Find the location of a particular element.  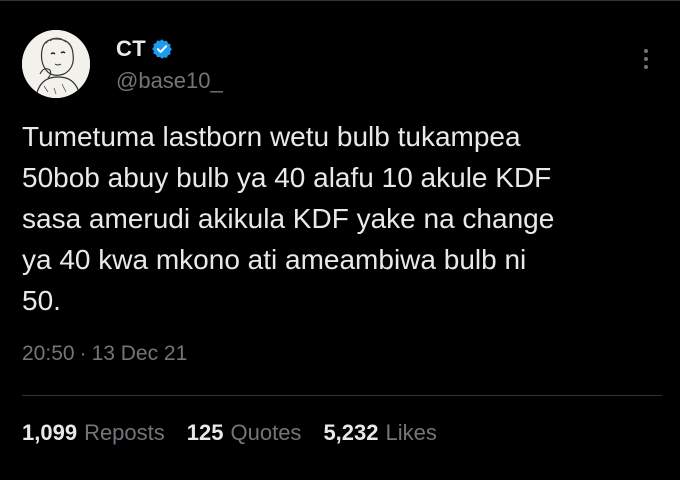

more-options-button is located at coordinates (646, 59).